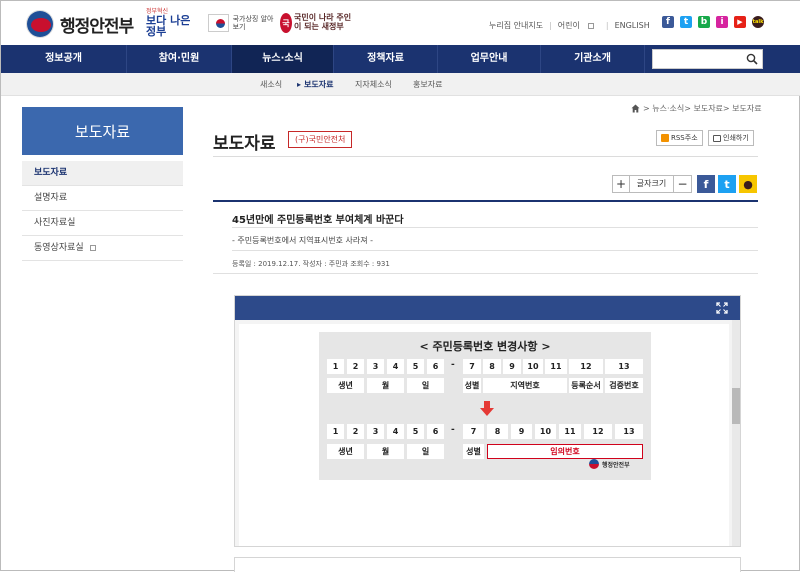  I want to click on viewer-toolbar, so click(487, 308).